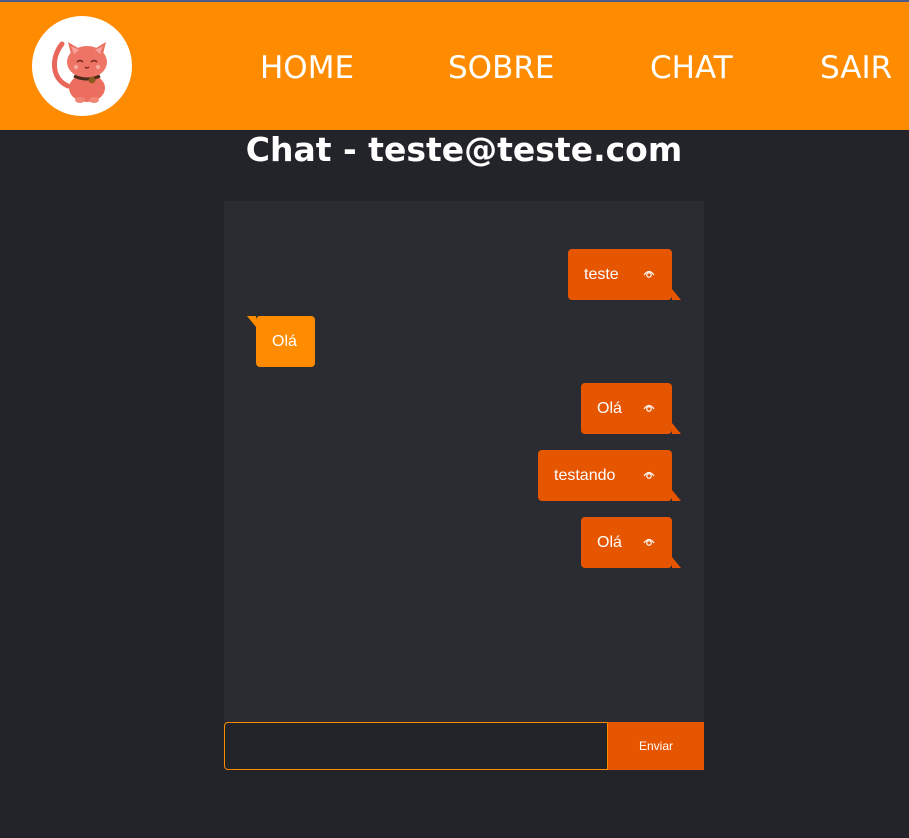 The height and width of the screenshot is (838, 909). I want to click on chat-message-sent: teste, so click(624, 274).